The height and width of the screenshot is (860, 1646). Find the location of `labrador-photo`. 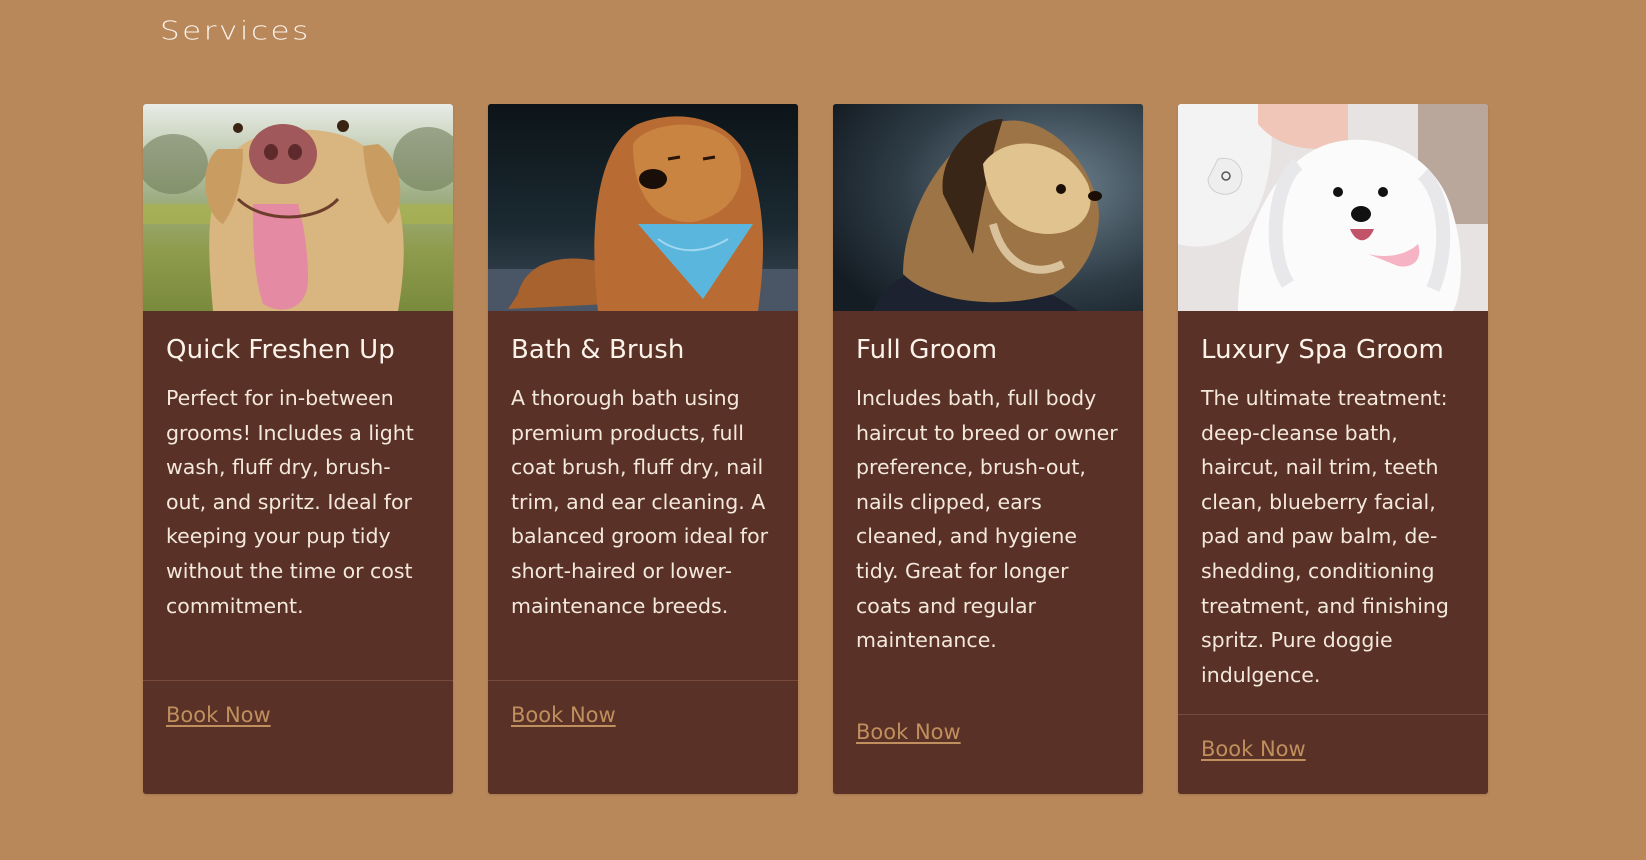

labrador-photo is located at coordinates (298, 207).